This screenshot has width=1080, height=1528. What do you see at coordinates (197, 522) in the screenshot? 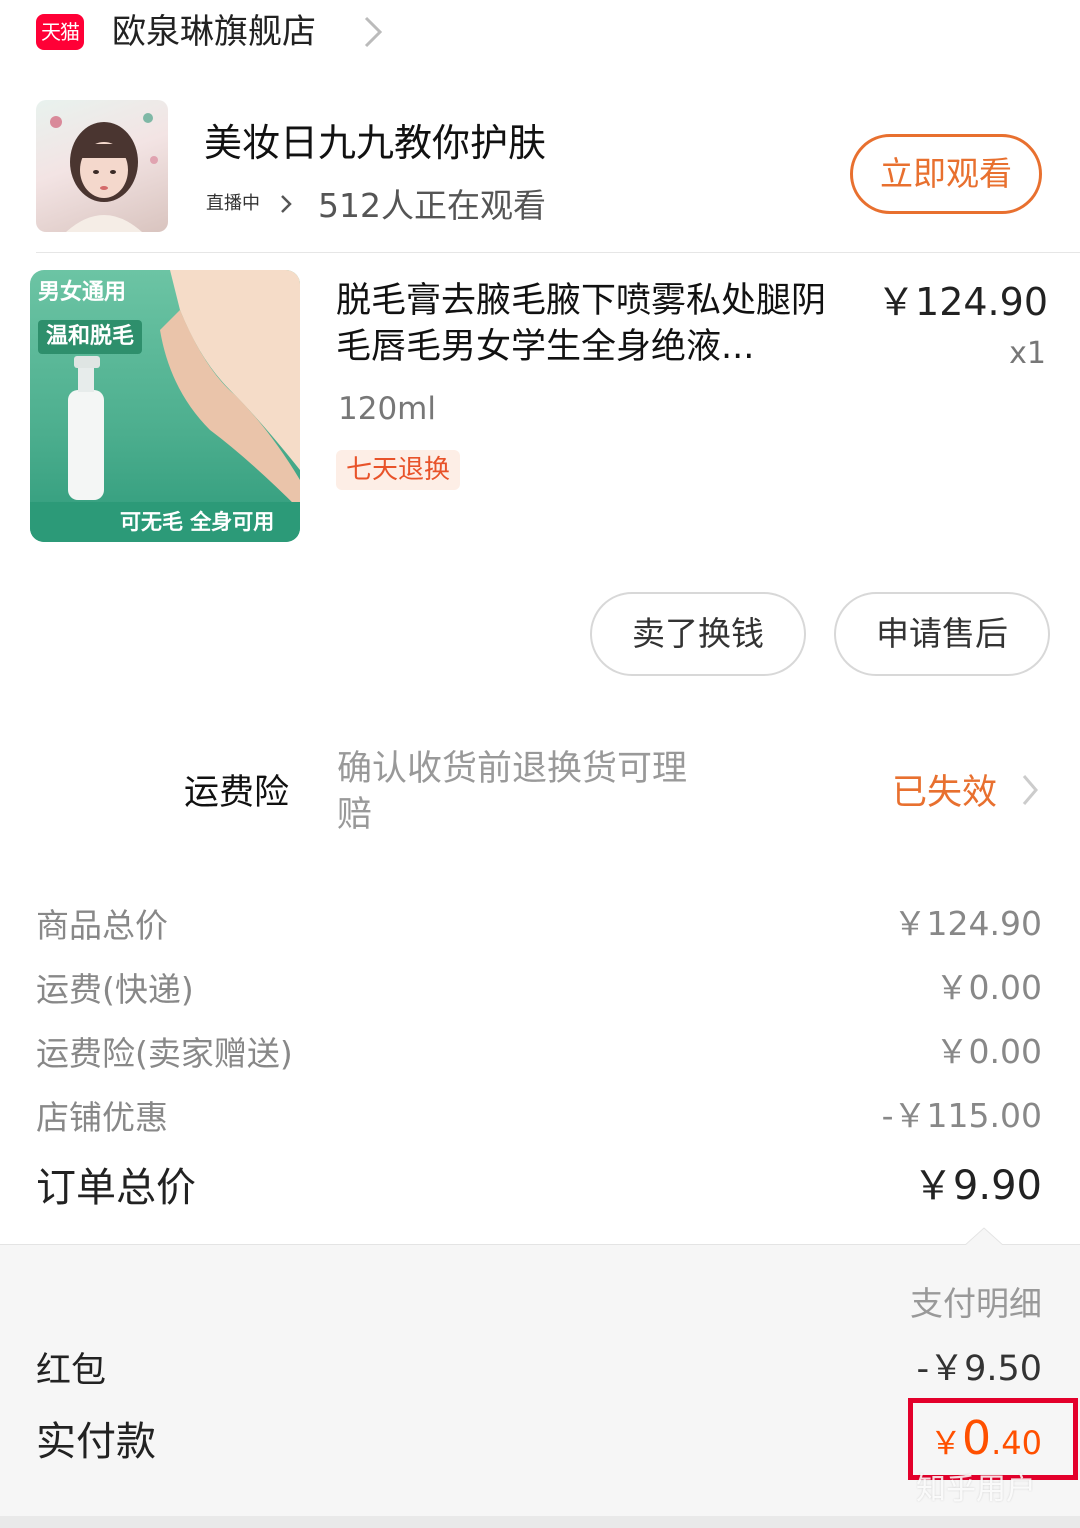
I see `product-image-caption: 可无毛 全身可用` at bounding box center [197, 522].